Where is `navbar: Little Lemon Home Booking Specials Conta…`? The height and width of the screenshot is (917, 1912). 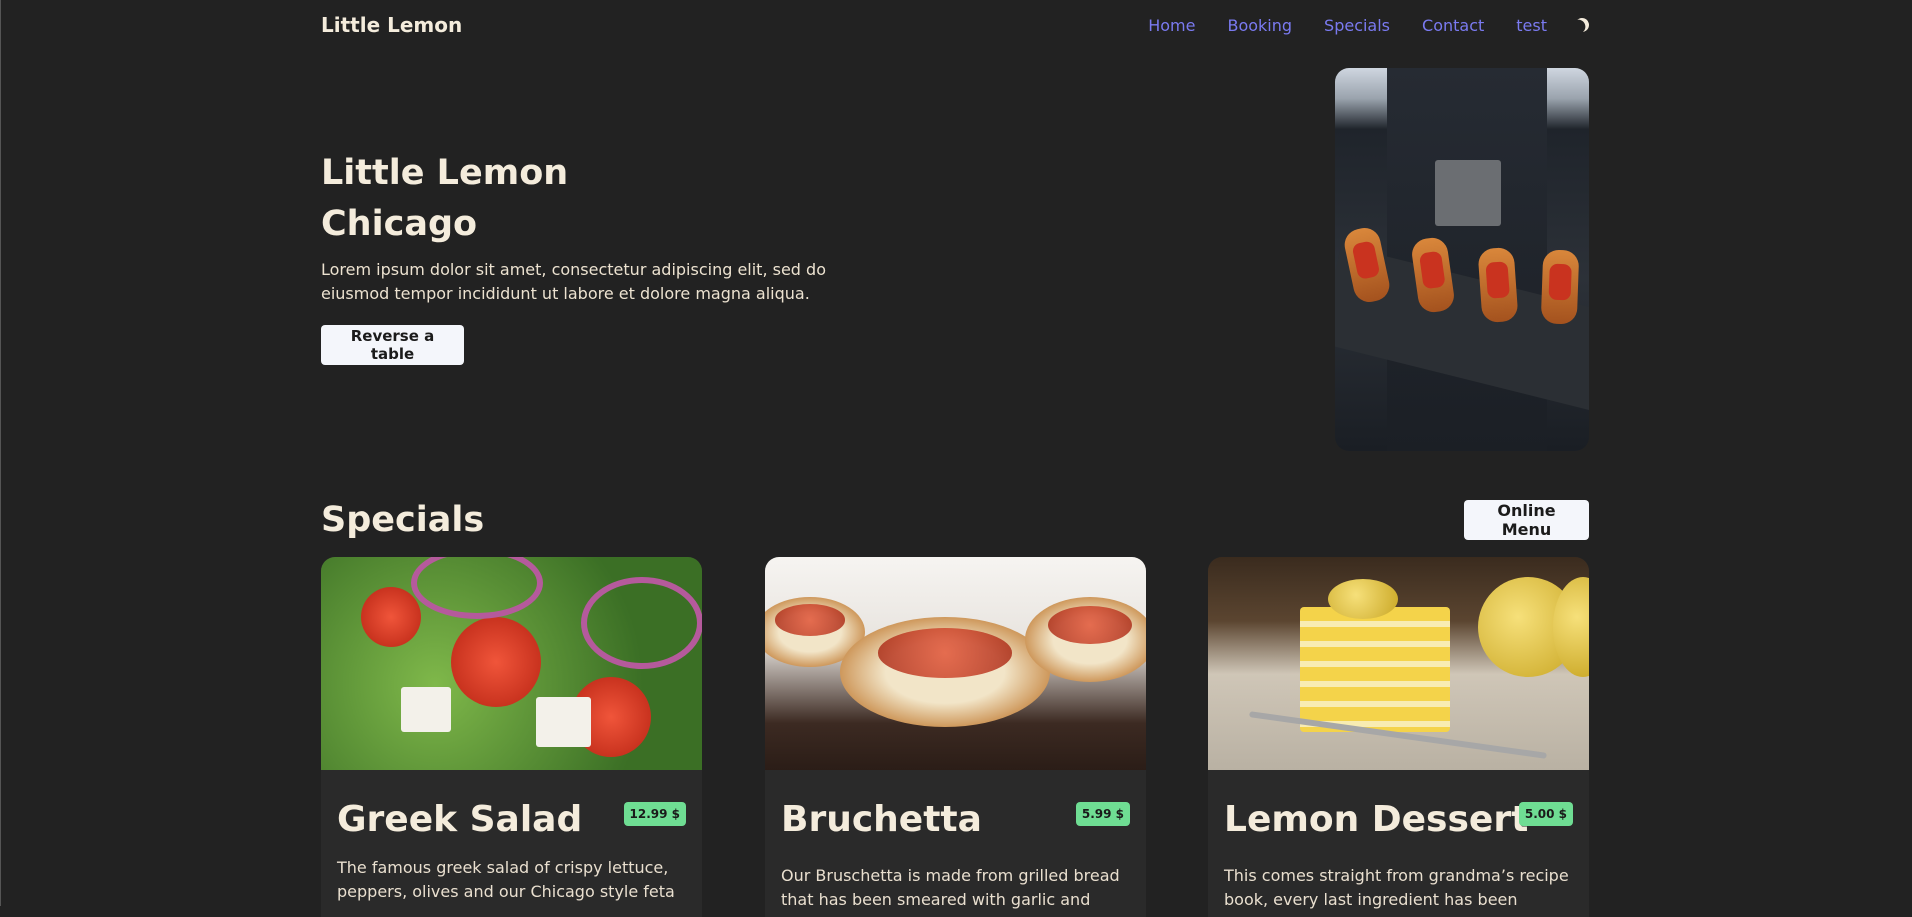
navbar: Little Lemon Home Booking Specials Conta… is located at coordinates (955, 25).